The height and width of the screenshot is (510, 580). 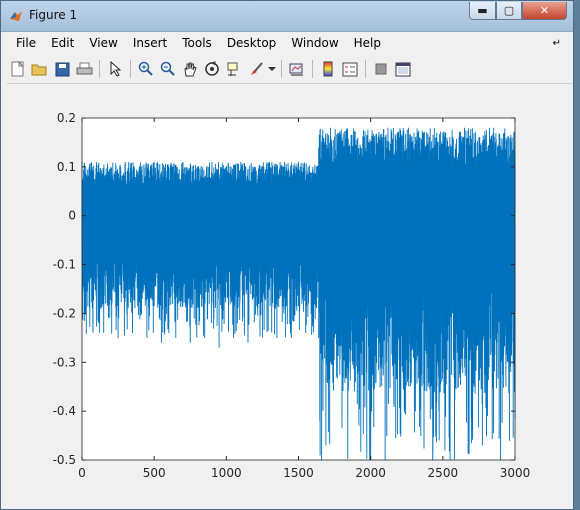 I want to click on x-tick-label: 2000, so click(x=370, y=473).